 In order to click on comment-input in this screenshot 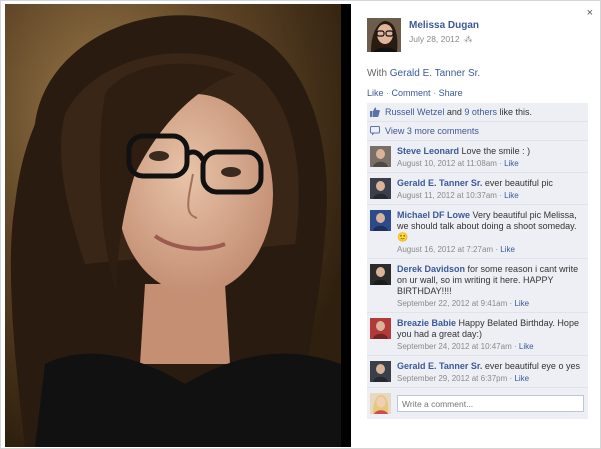, I will do `click(490, 403)`.